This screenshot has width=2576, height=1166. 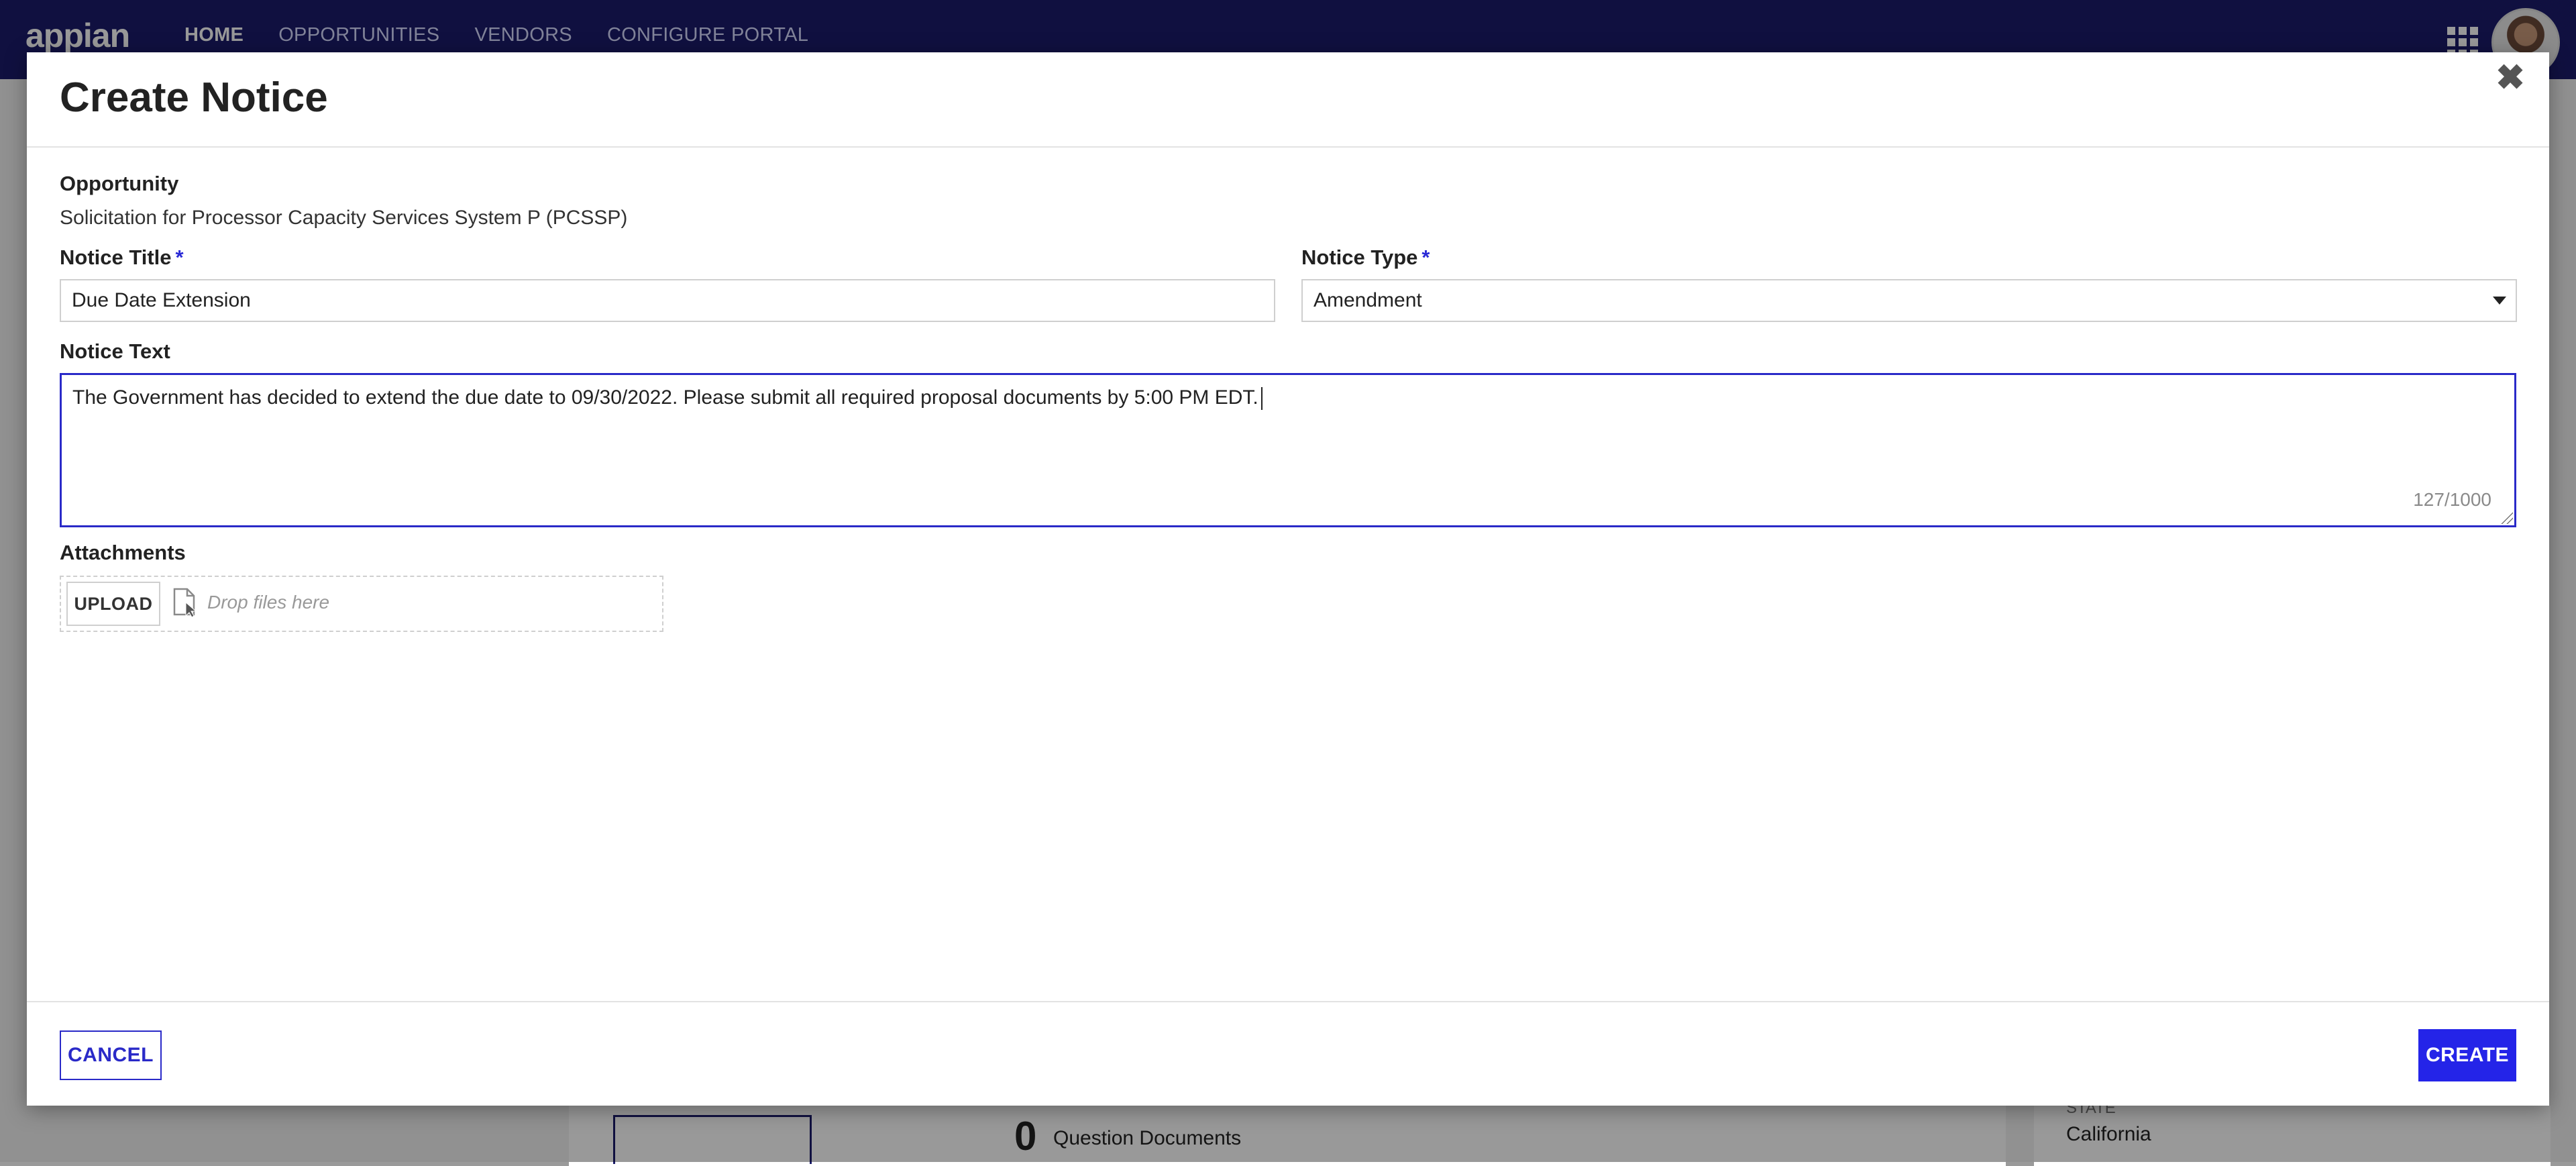 I want to click on notice-type-select: Amendment, so click(x=1909, y=300).